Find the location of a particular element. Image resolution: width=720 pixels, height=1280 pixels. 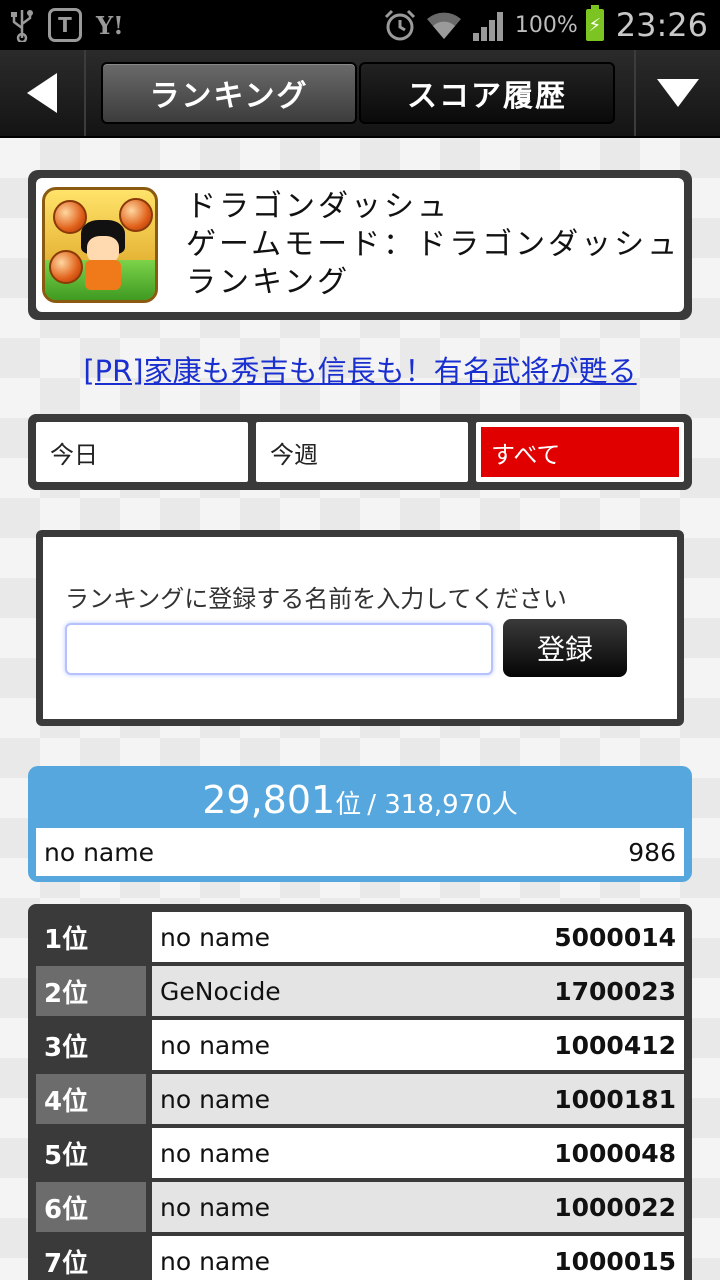

name-registration-panel: ランキングに登録する名前を入力してください 登録 is located at coordinates (360, 628).